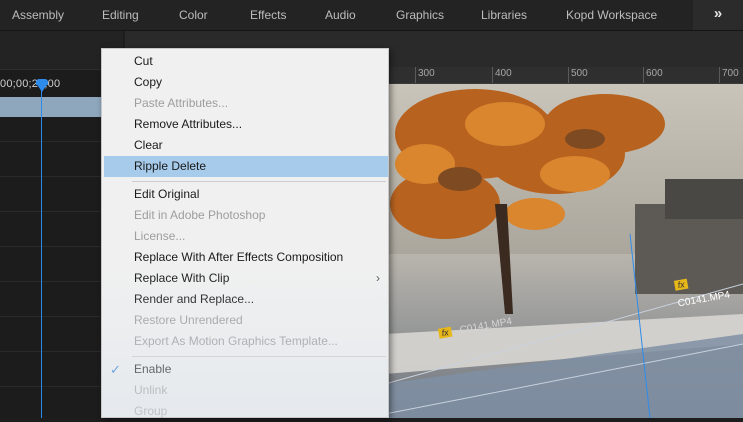 This screenshot has height=422, width=743. I want to click on tab-libraries: Libraries, so click(504, 15).